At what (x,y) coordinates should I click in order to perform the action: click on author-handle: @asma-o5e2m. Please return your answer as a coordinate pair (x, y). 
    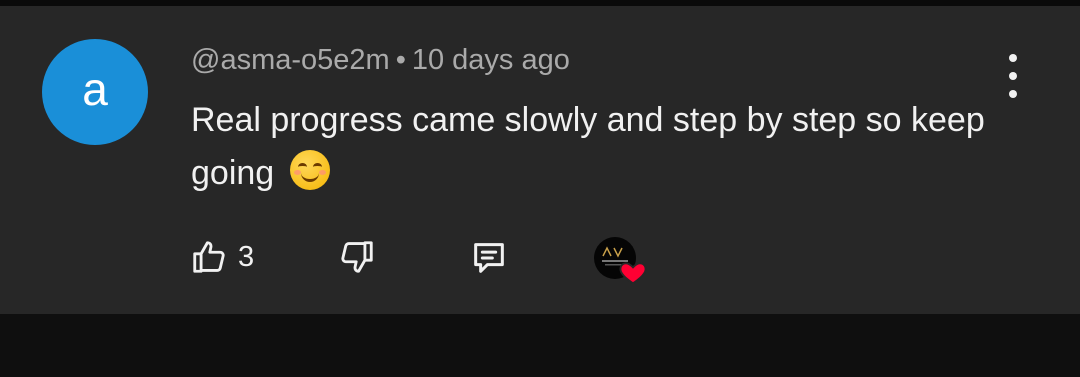
    Looking at the image, I should click on (290, 60).